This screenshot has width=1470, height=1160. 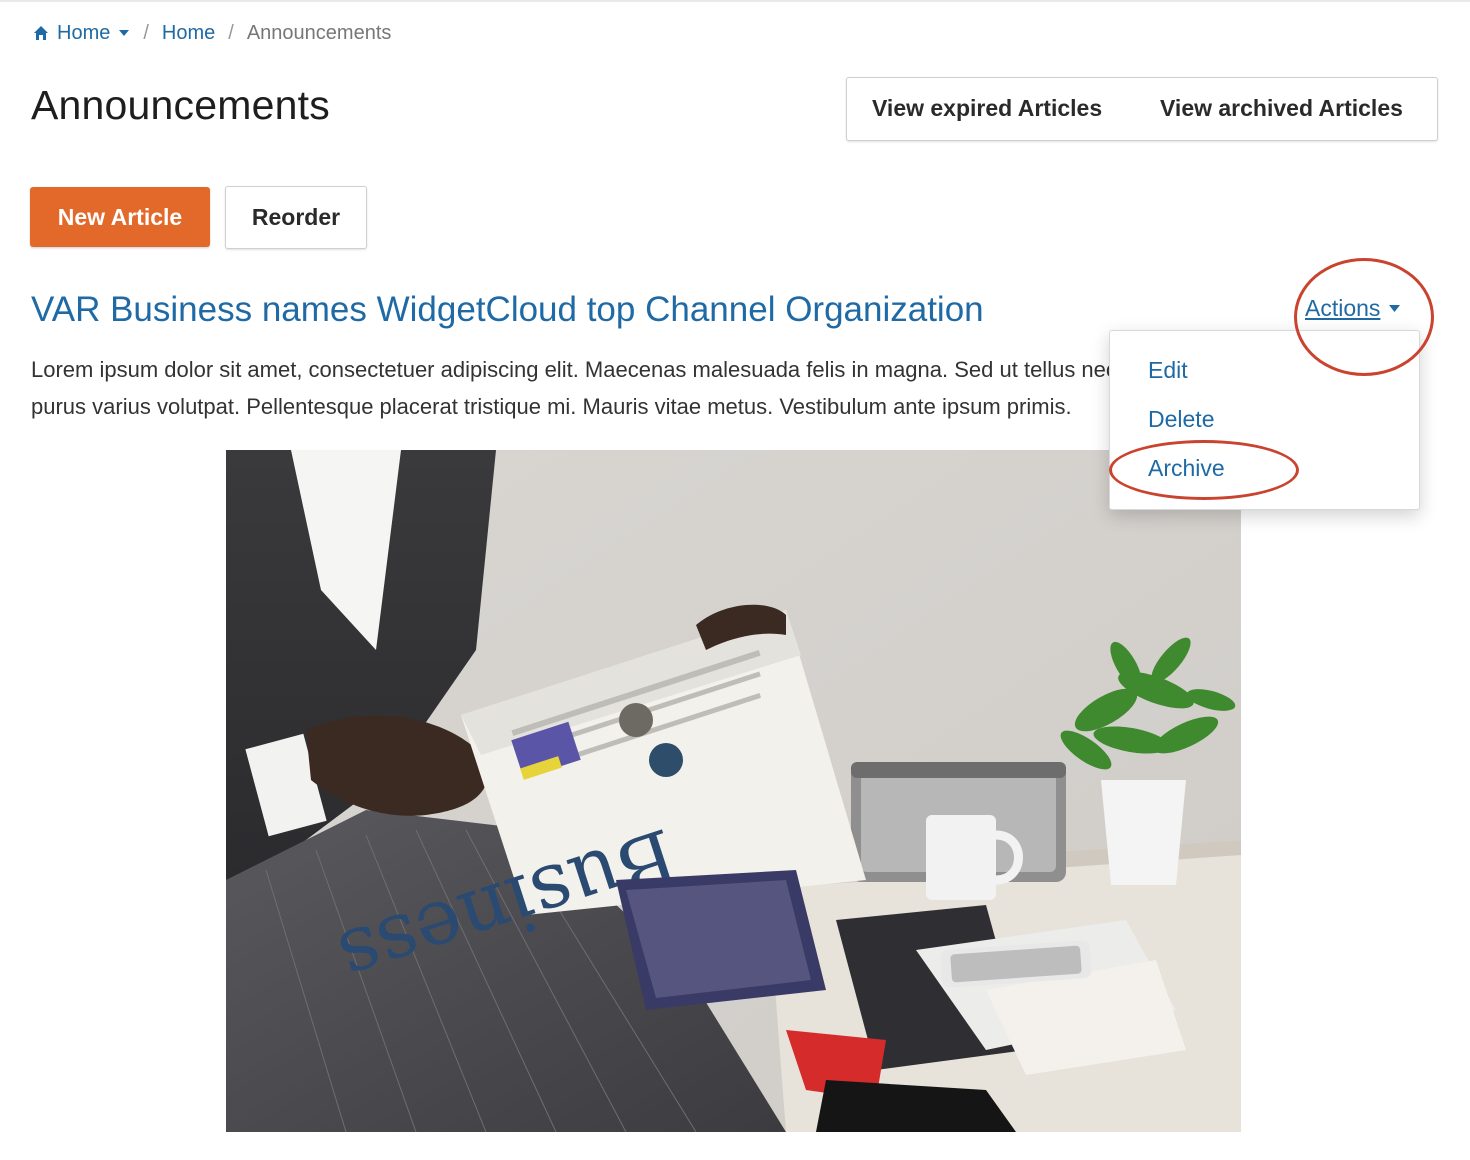 What do you see at coordinates (83, 33) in the screenshot?
I see `breadcrumb-home-dropdown: Home` at bounding box center [83, 33].